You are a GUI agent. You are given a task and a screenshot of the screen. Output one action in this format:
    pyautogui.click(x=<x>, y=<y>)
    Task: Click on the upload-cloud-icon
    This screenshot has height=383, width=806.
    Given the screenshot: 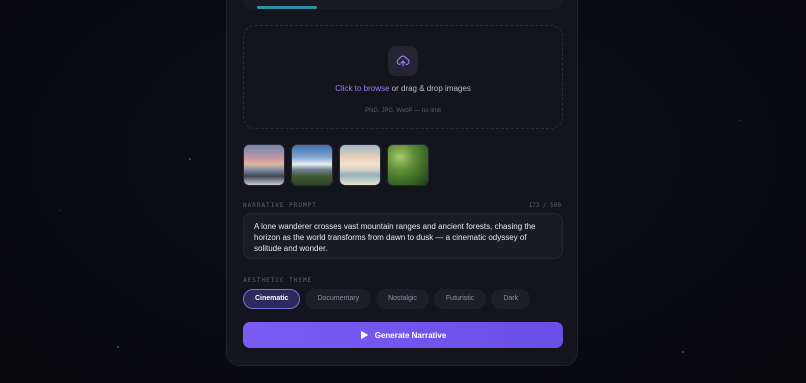 What is the action you would take?
    pyautogui.click(x=403, y=61)
    